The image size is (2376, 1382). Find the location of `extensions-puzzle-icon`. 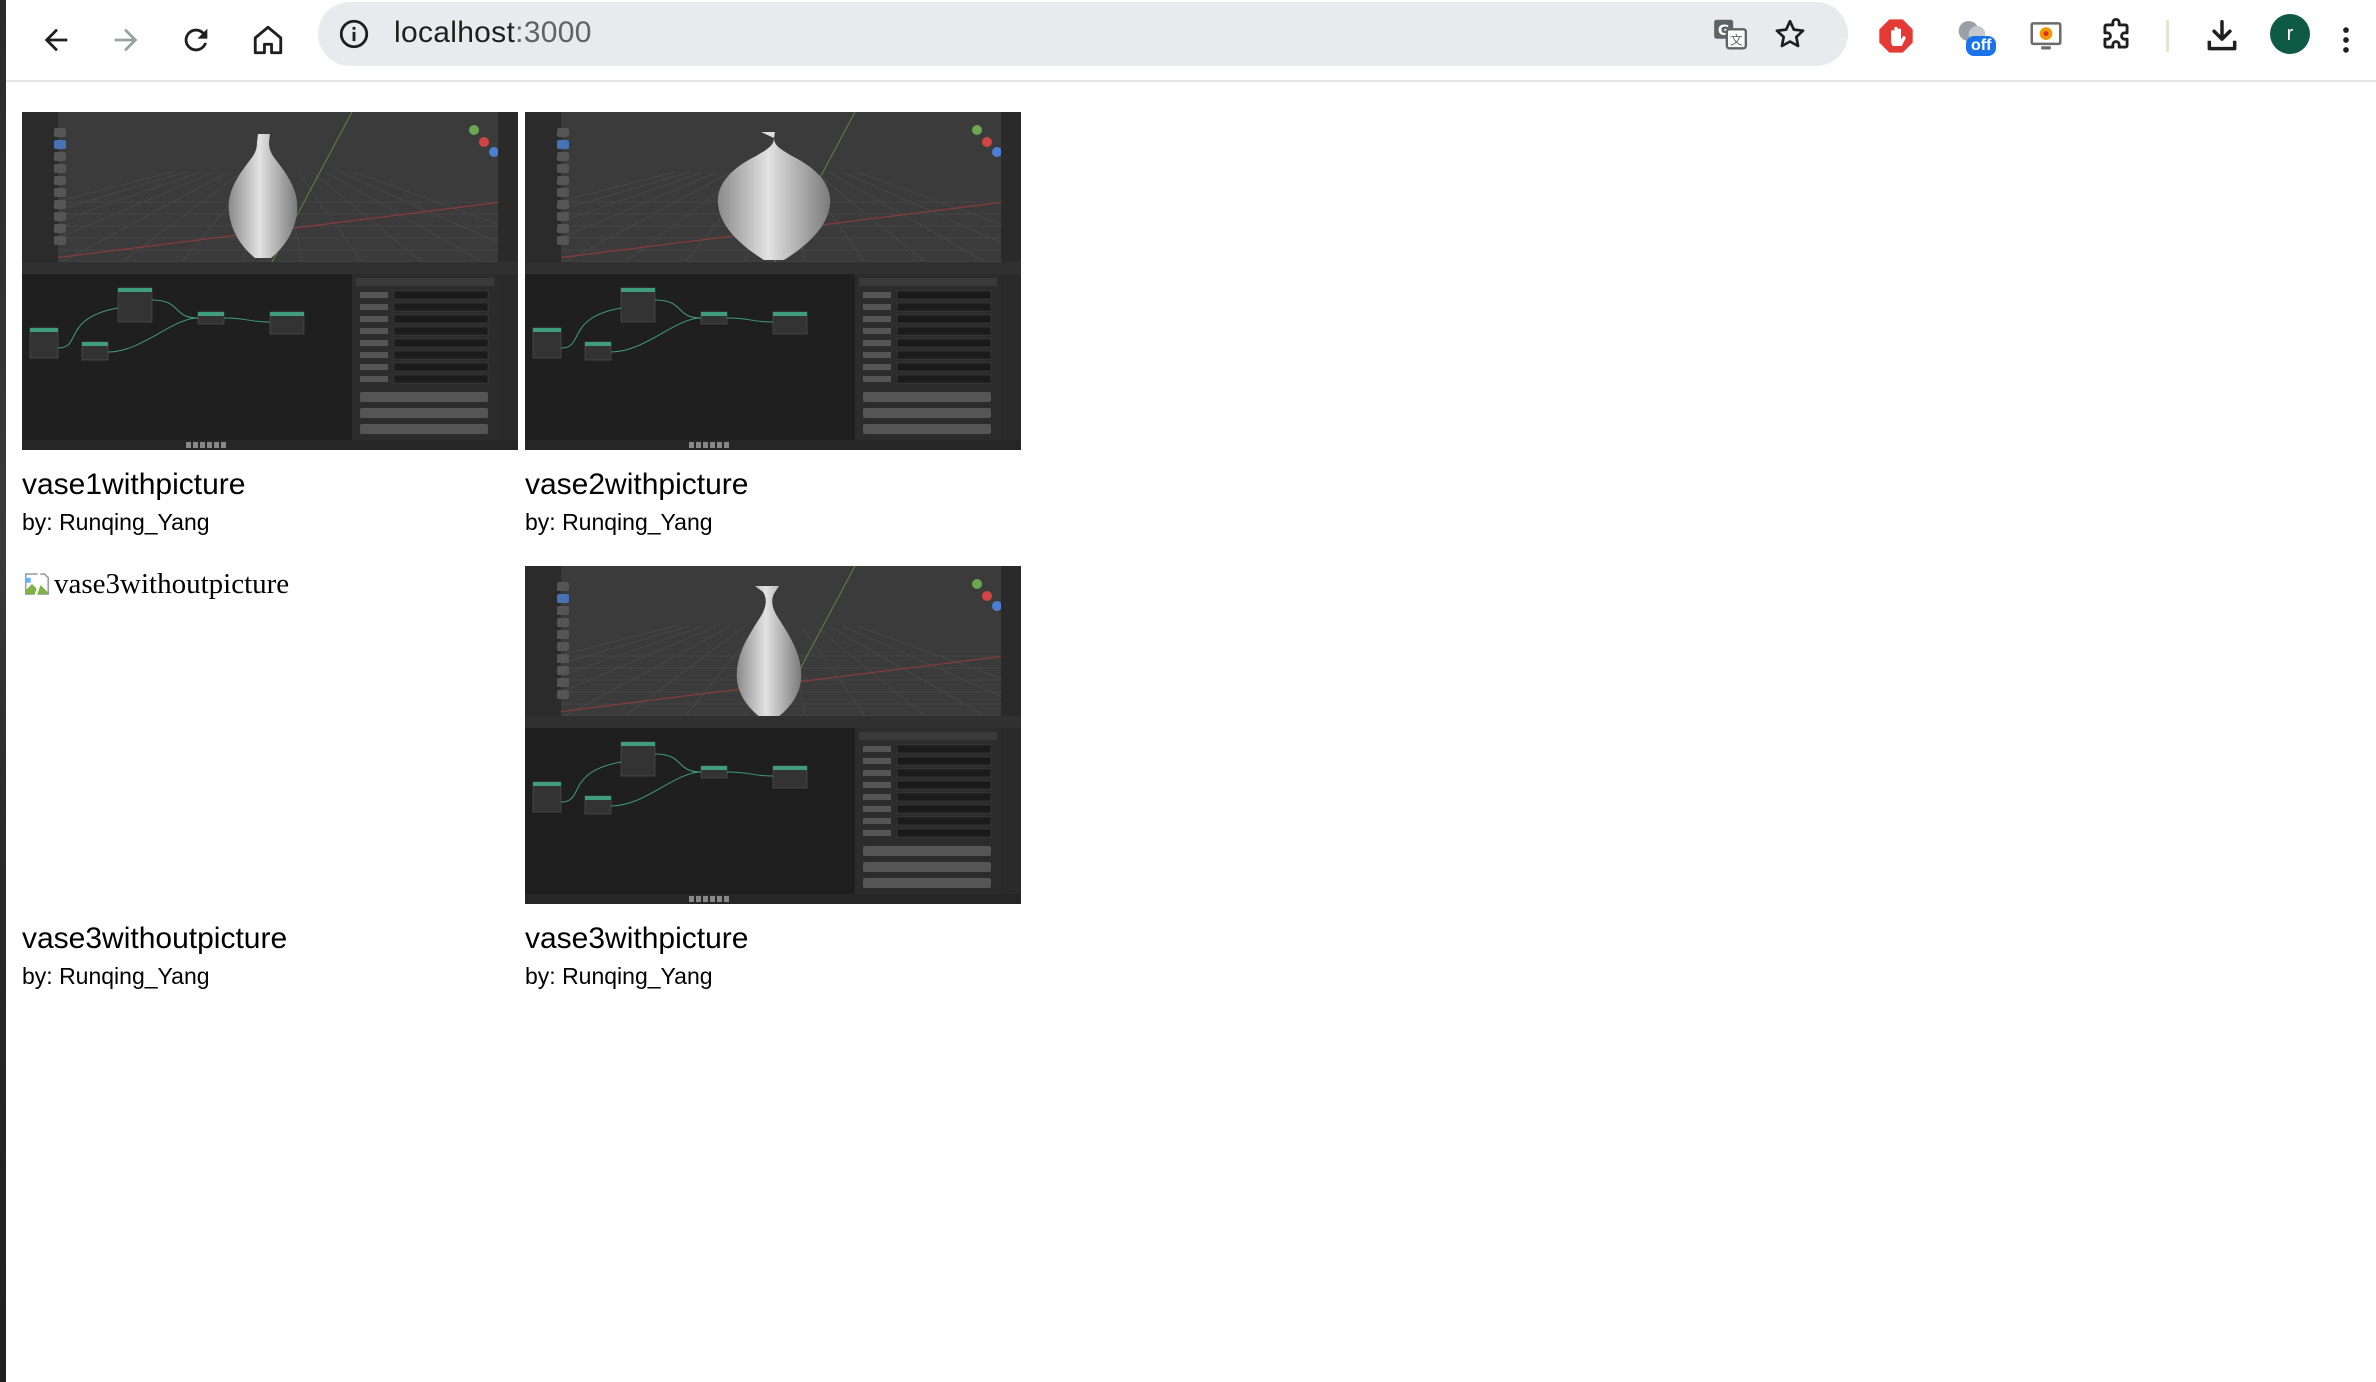

extensions-puzzle-icon is located at coordinates (2116, 33).